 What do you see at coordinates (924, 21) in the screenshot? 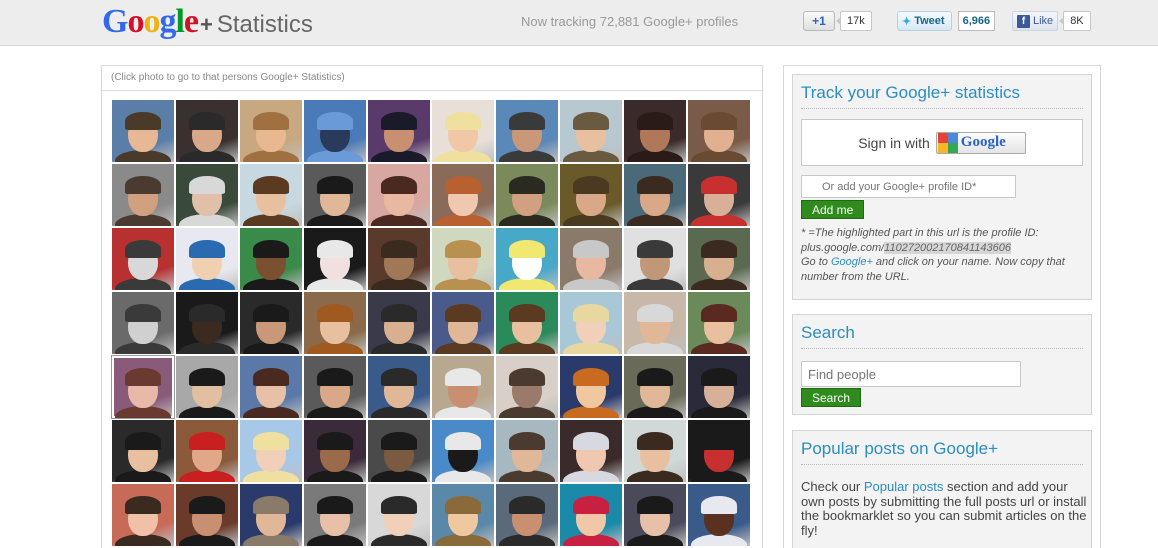
I see `tweet-button: ✦ Tweet` at bounding box center [924, 21].